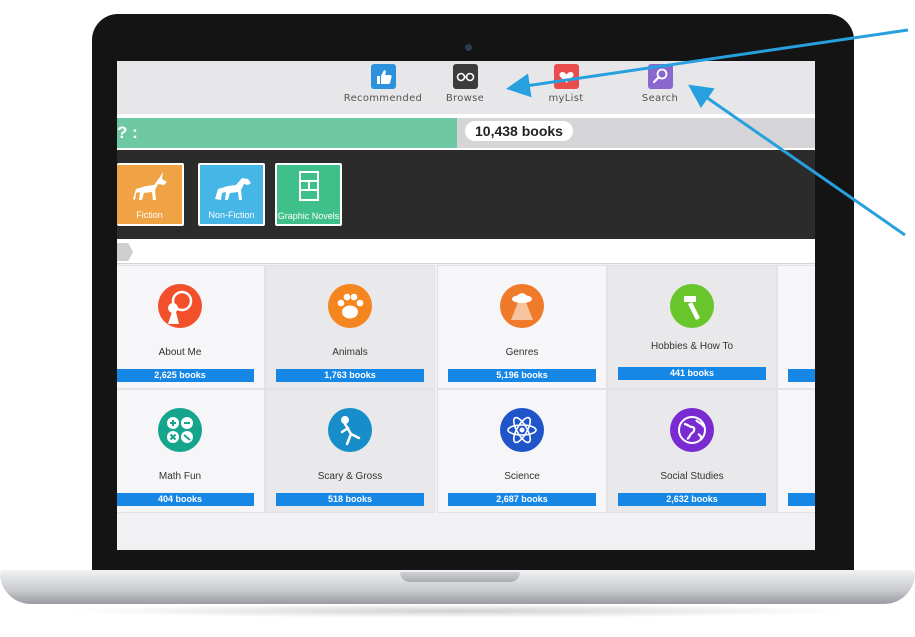  Describe the element at coordinates (707, 63) in the screenshot. I see `callout-arrow-browse` at that location.